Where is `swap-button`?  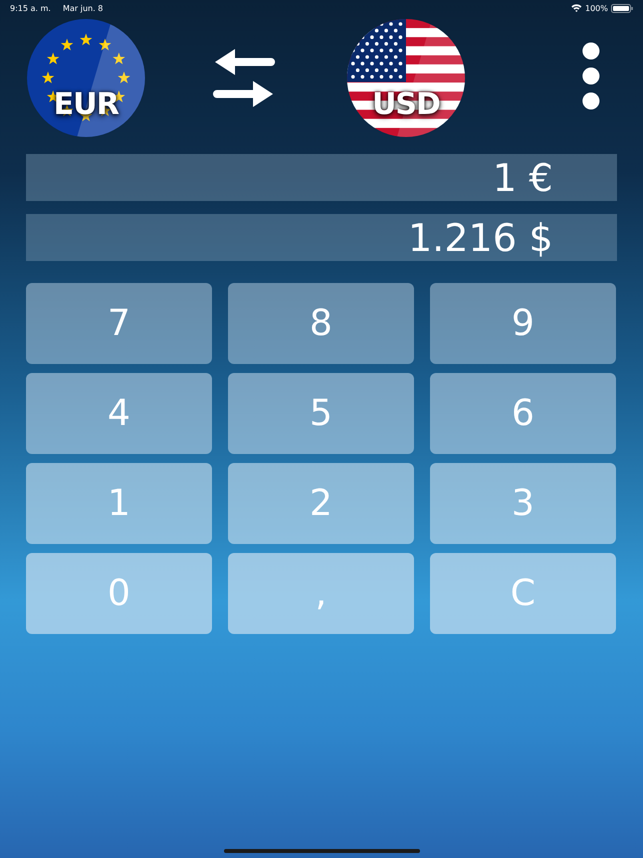 swap-button is located at coordinates (244, 78).